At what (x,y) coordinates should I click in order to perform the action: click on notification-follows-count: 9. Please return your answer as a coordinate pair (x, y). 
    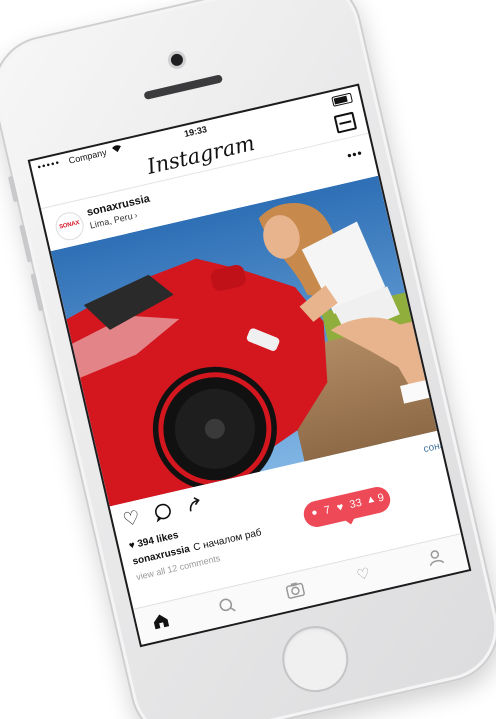
    Looking at the image, I should click on (381, 498).